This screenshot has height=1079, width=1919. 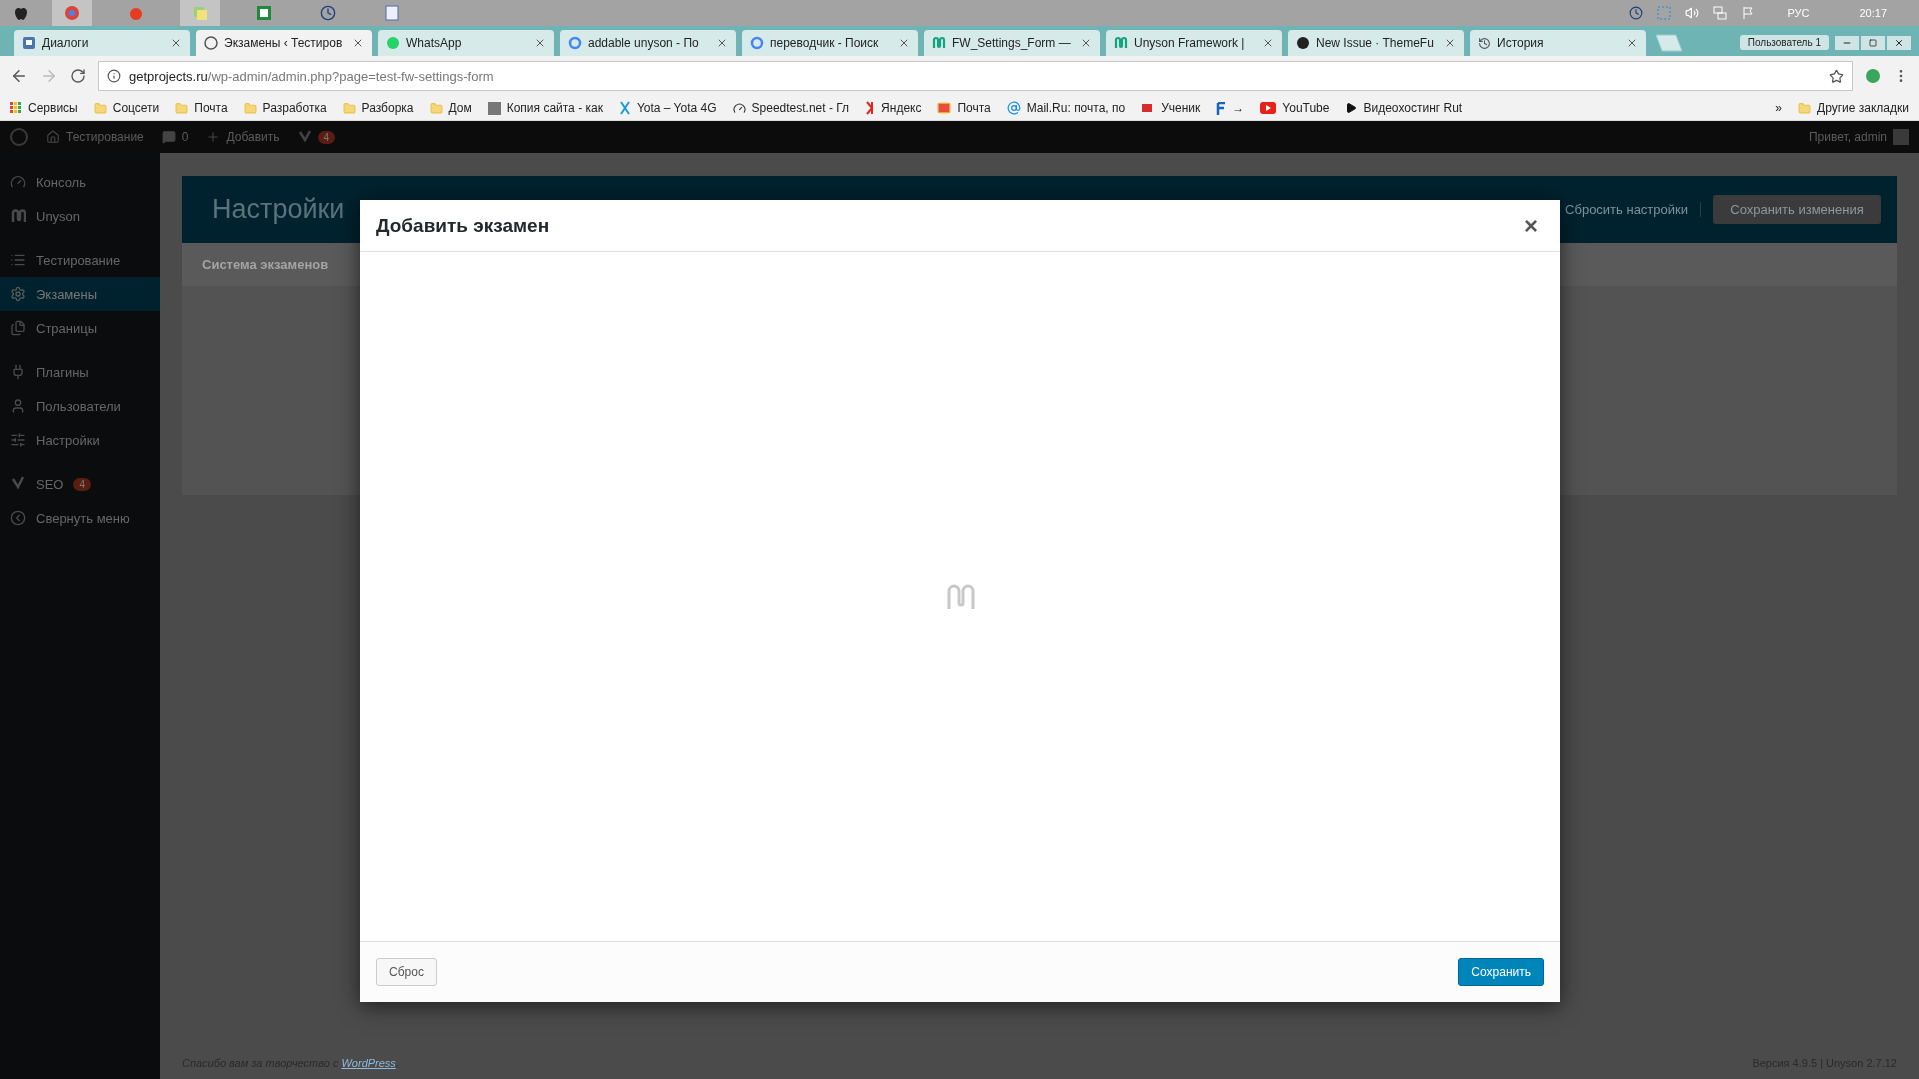 What do you see at coordinates (1636, 13) in the screenshot?
I see `clock-icon` at bounding box center [1636, 13].